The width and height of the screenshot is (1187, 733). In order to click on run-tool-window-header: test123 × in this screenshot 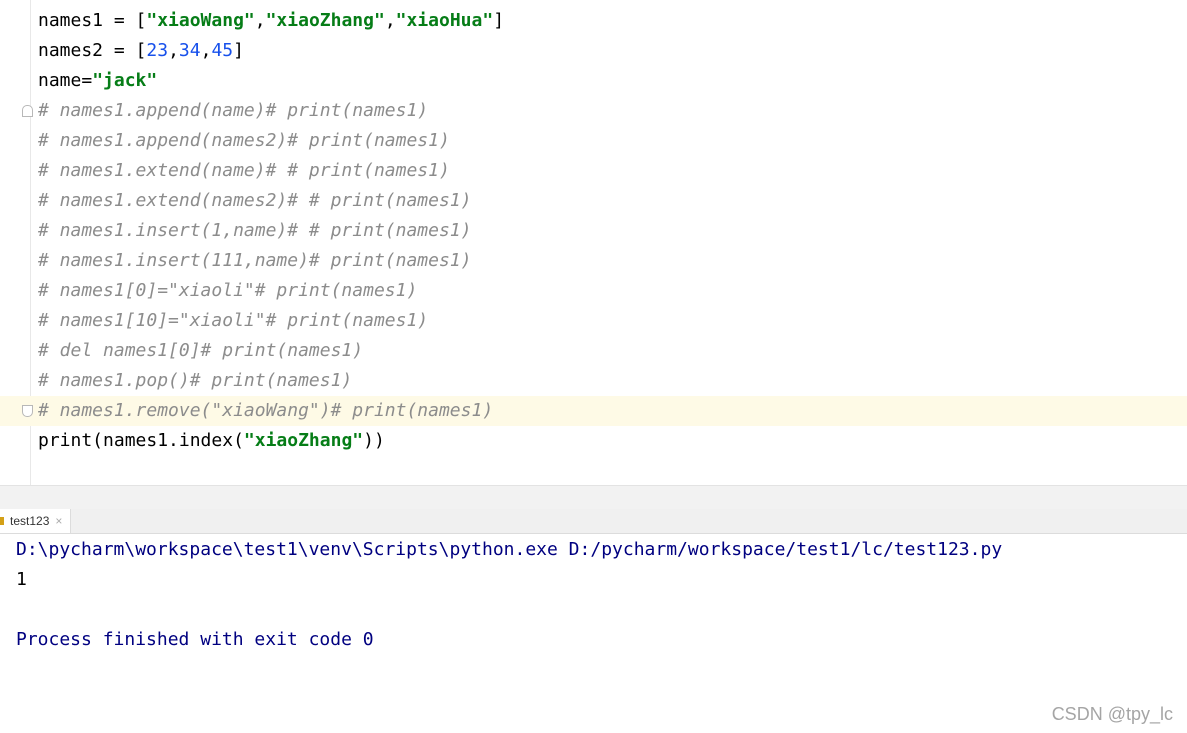, I will do `click(593, 521)`.